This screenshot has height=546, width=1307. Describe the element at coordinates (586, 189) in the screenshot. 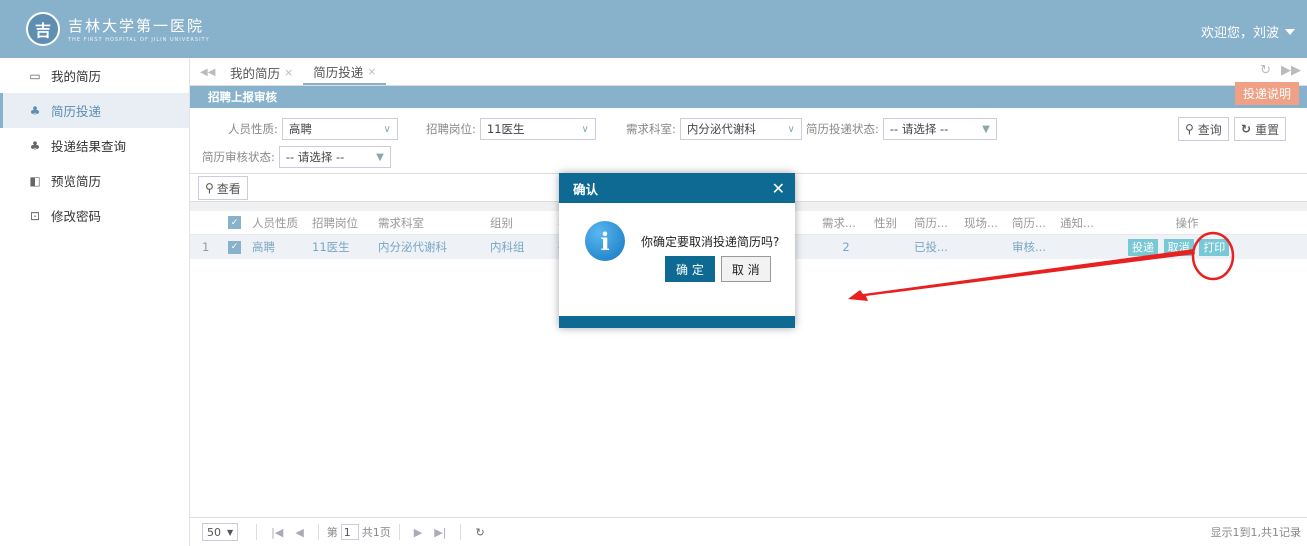

I see `dialog-title: 确认` at that location.